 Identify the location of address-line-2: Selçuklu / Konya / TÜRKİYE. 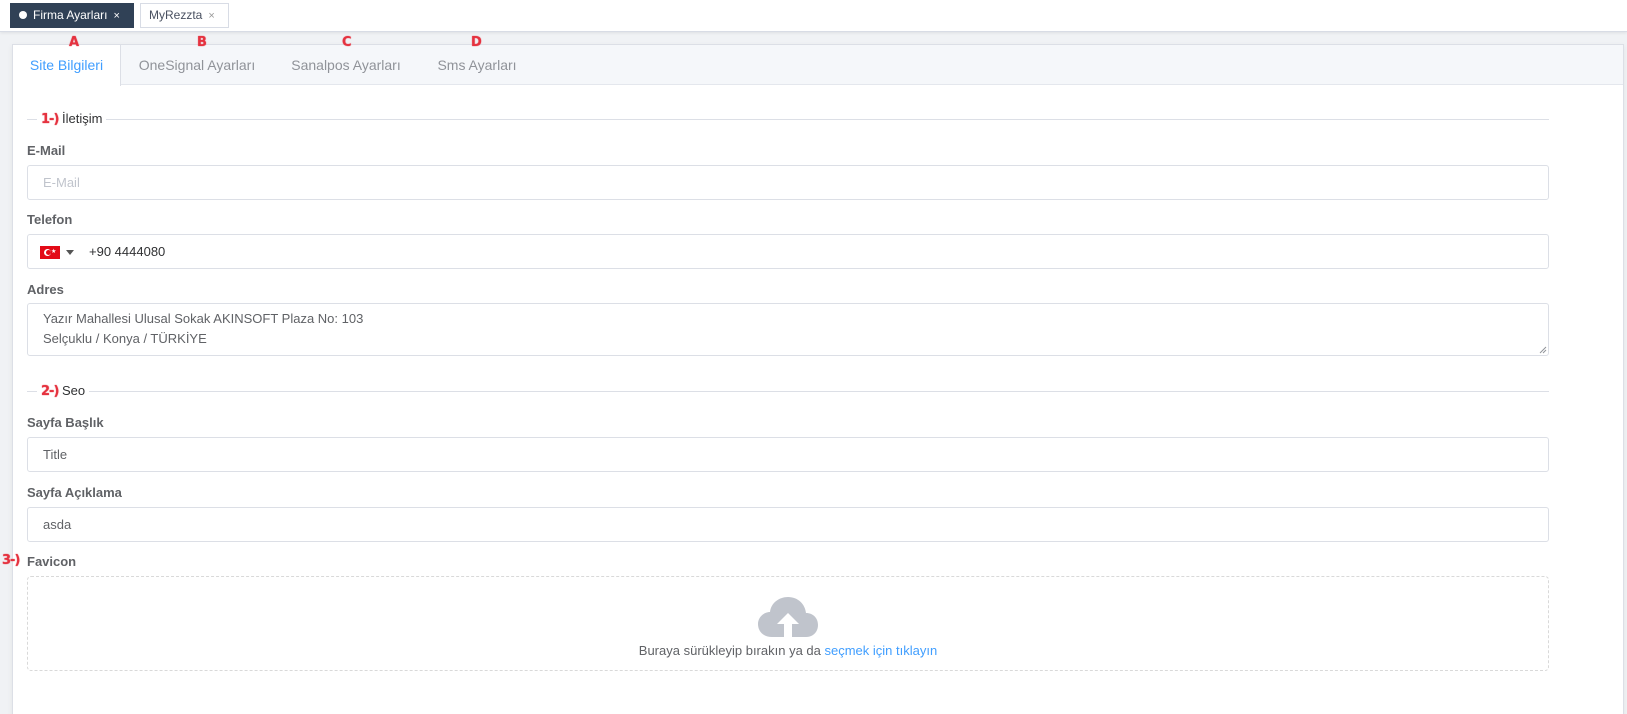
(125, 338).